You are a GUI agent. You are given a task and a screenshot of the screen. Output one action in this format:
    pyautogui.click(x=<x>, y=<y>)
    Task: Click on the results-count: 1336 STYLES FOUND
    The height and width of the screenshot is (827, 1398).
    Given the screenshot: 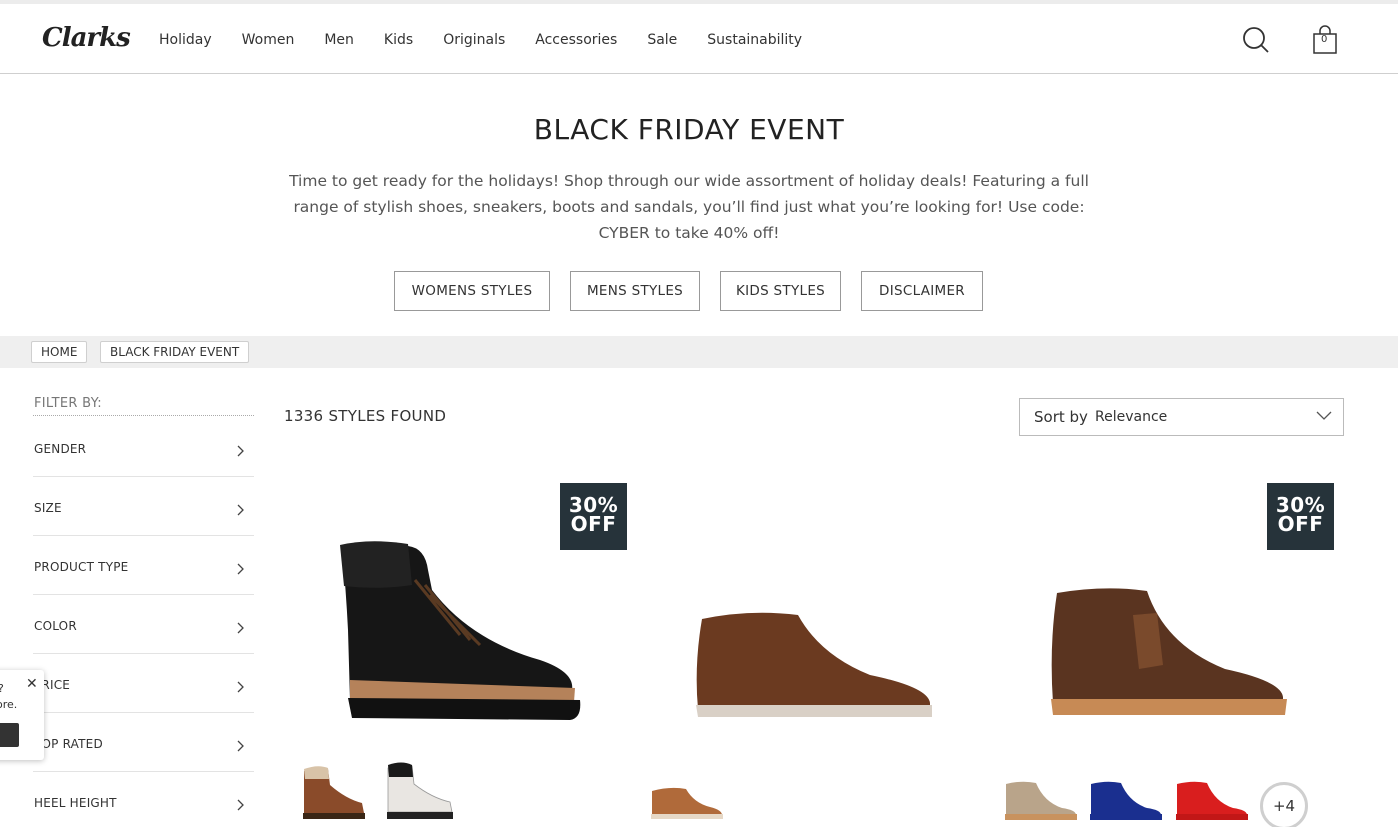 What is the action you would take?
    pyautogui.click(x=365, y=416)
    